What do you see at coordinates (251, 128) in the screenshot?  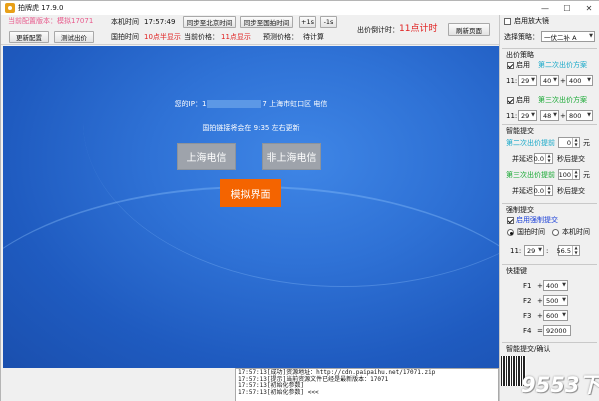 I see `update-notice: 国拍链接将会在 9:35 左右更新` at bounding box center [251, 128].